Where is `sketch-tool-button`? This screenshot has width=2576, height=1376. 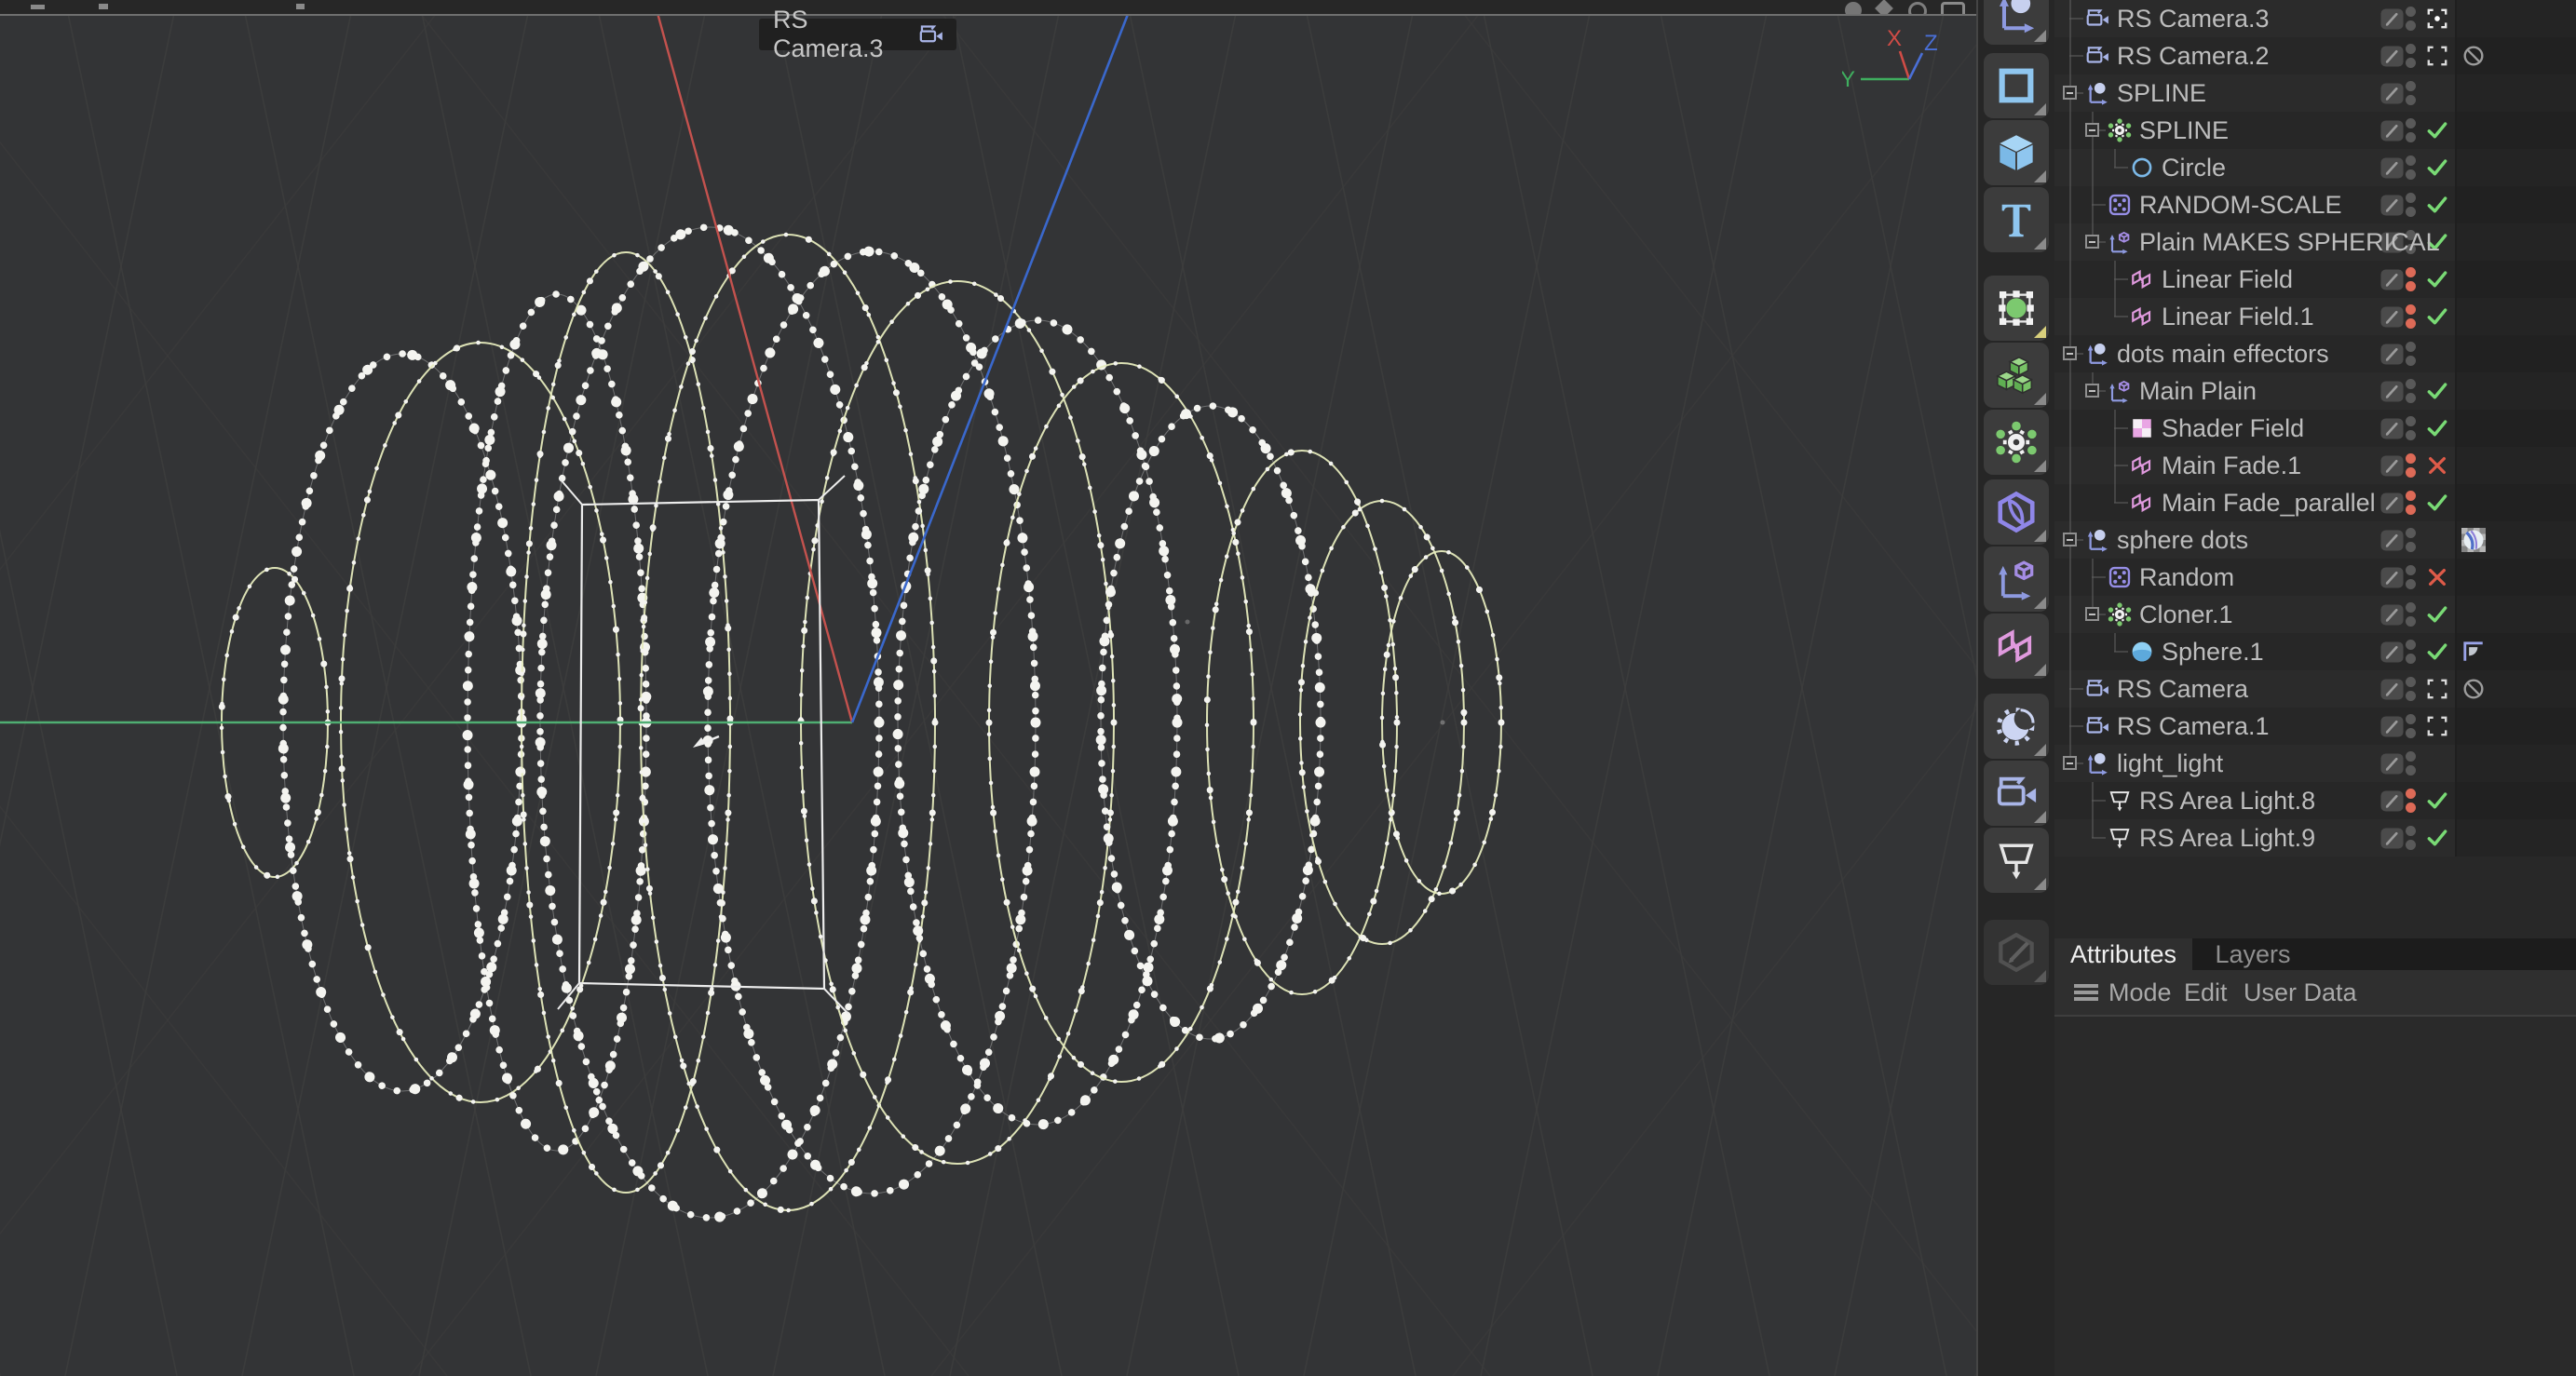
sketch-tool-button is located at coordinates (2016, 953).